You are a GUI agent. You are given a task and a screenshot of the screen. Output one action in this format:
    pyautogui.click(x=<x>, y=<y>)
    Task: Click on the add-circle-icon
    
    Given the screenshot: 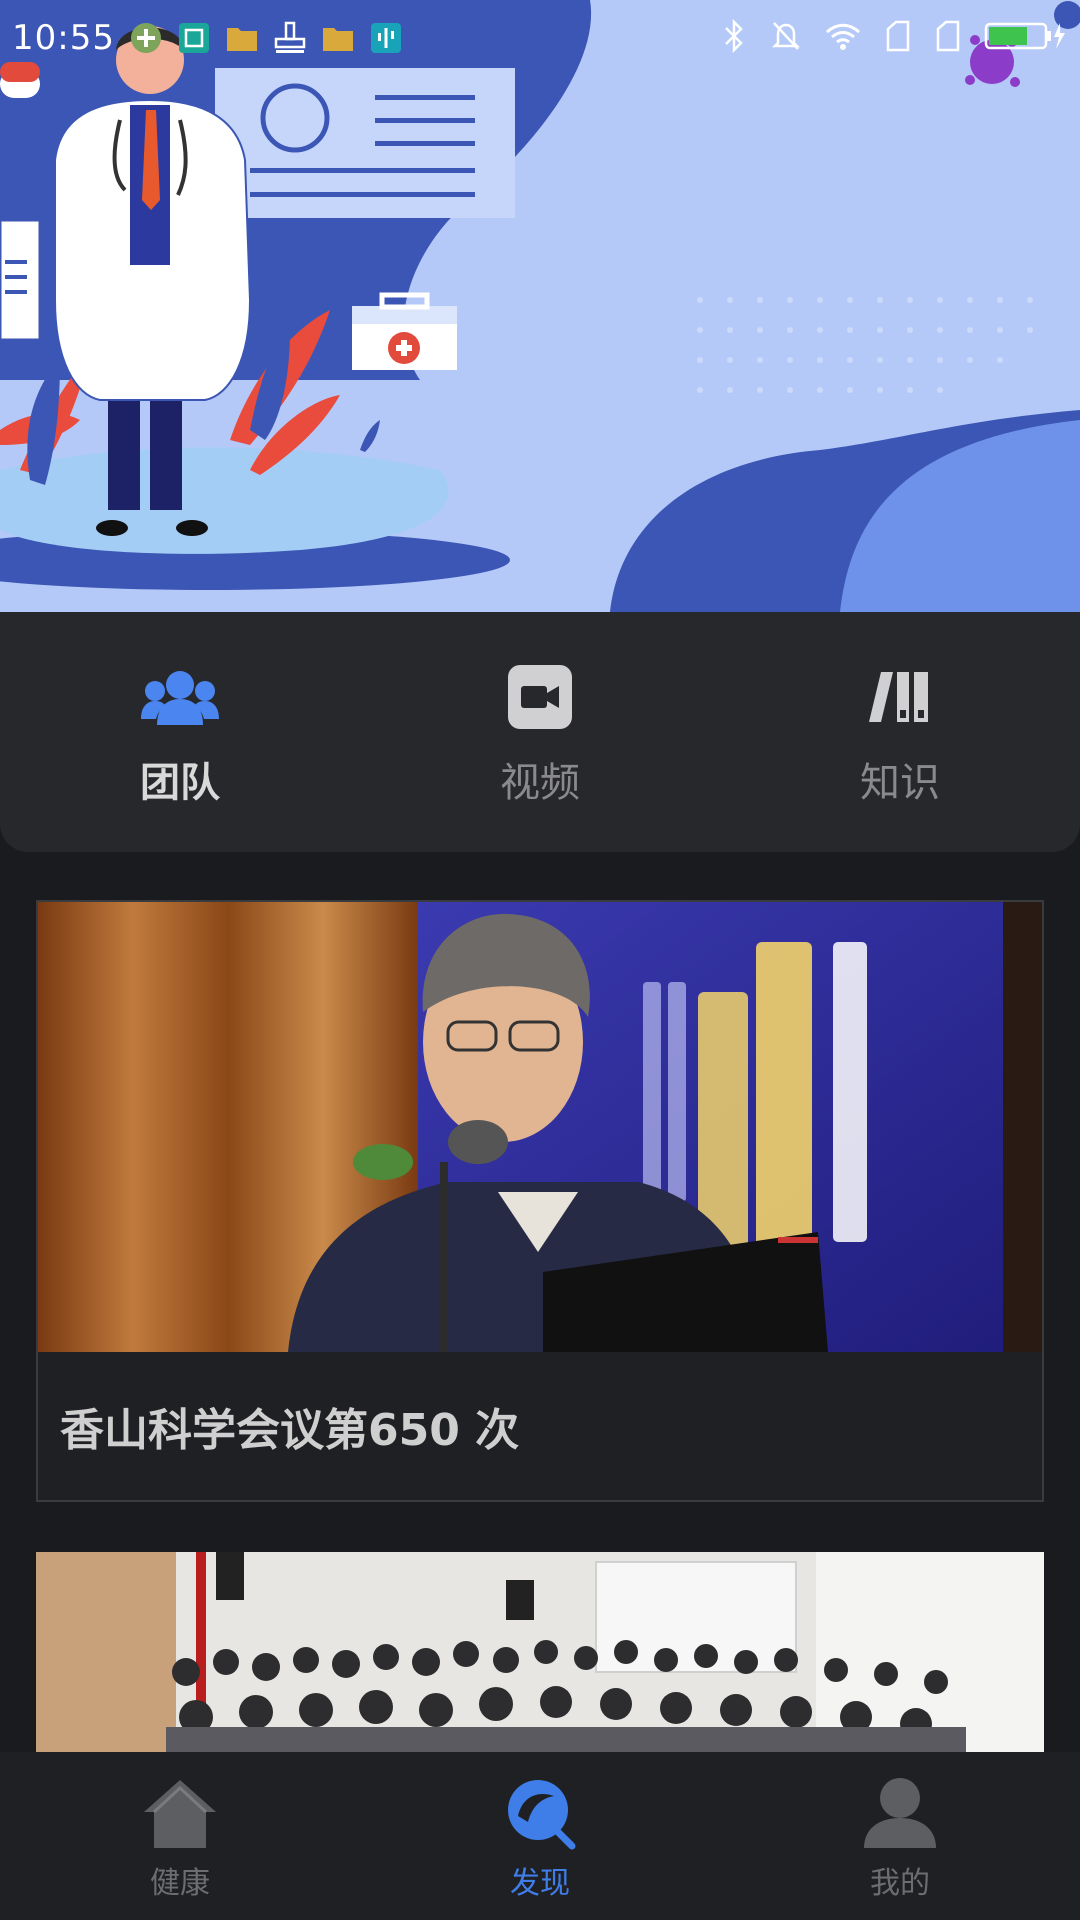 What is the action you would take?
    pyautogui.click(x=146, y=38)
    